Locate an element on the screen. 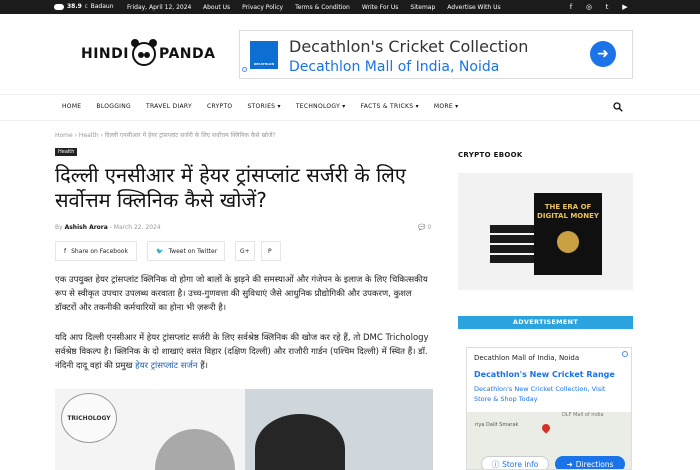  nav-more: MORE ▾ is located at coordinates (446, 106).